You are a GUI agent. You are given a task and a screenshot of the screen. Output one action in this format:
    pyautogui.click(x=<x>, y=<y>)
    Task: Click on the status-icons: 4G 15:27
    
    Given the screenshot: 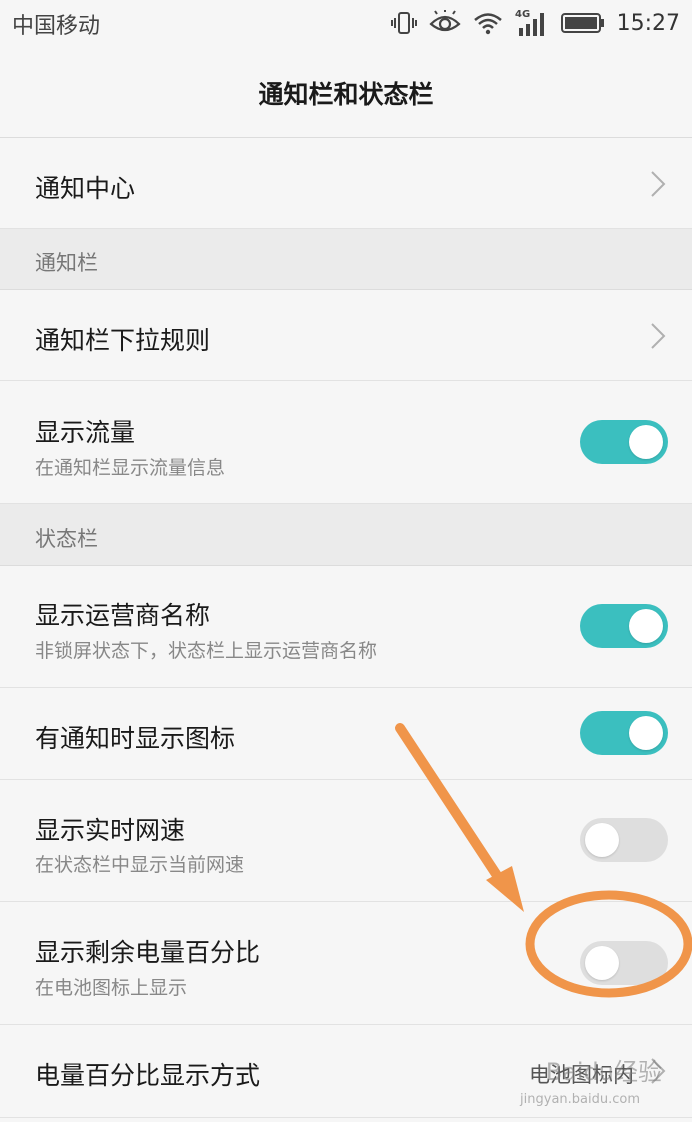 What is the action you would take?
    pyautogui.click(x=535, y=23)
    